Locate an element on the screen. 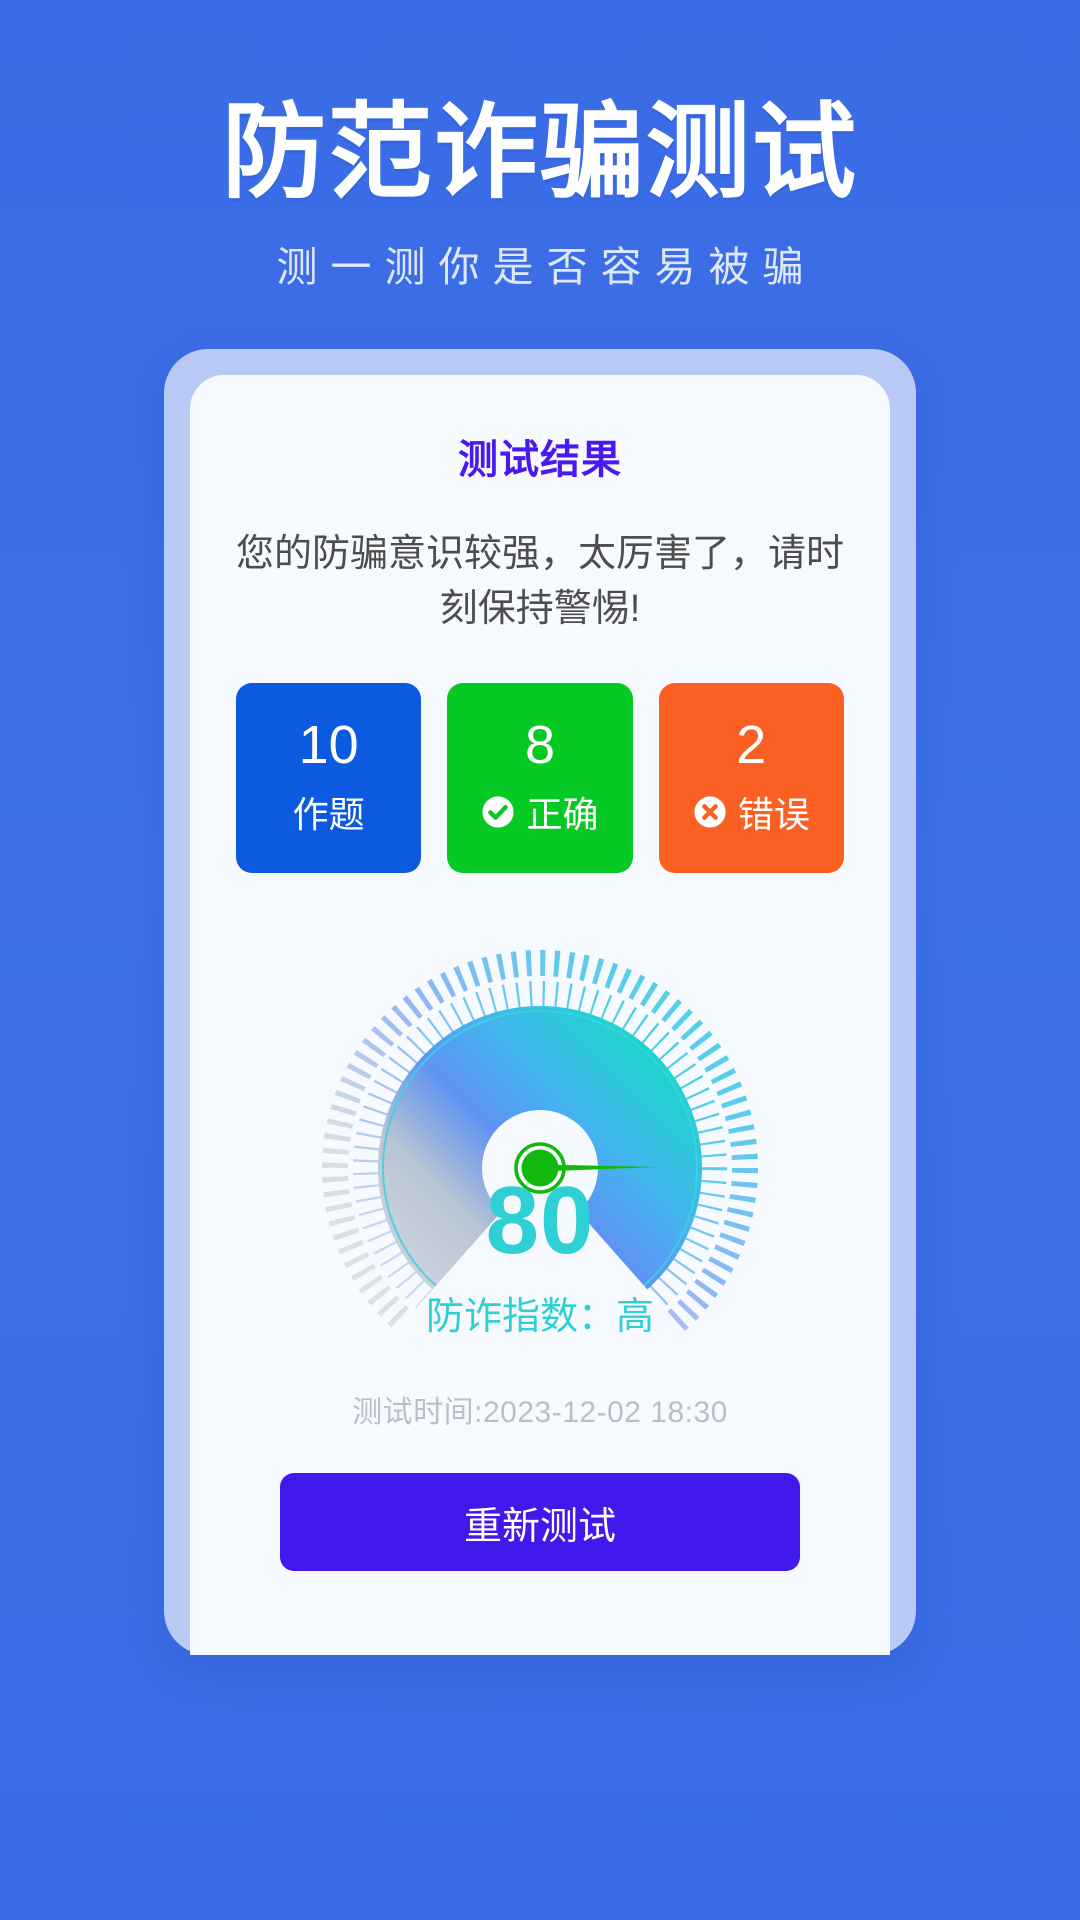  stats-row: 10 作题 8 正确 2 错误 is located at coordinates (540, 778).